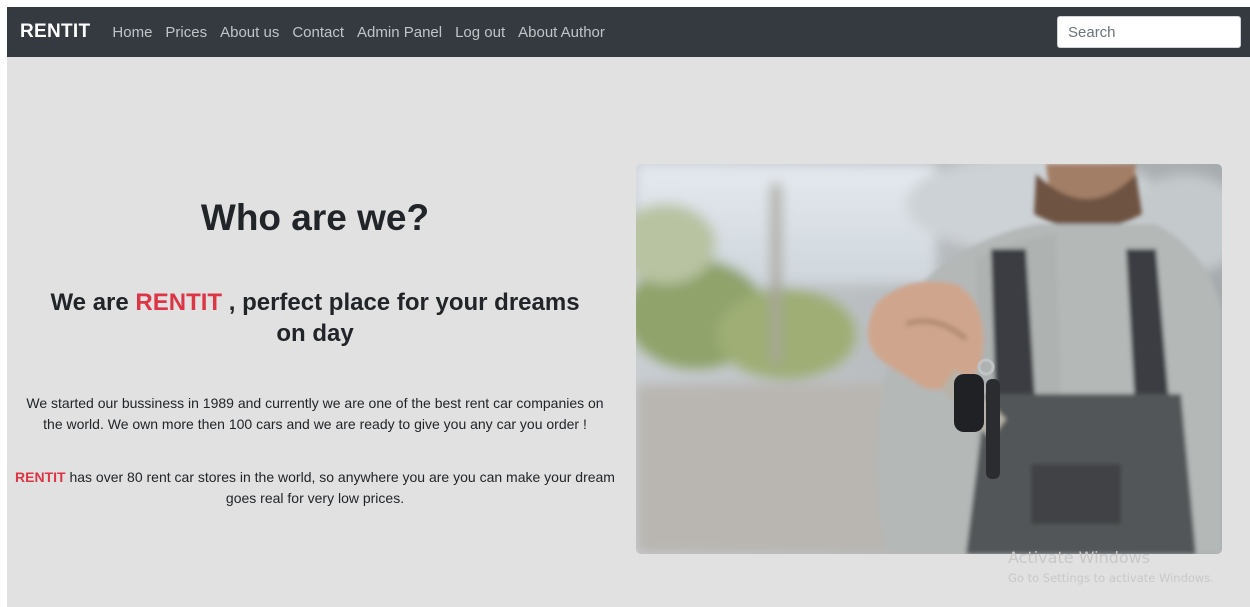  I want to click on search-input, so click(1149, 32).